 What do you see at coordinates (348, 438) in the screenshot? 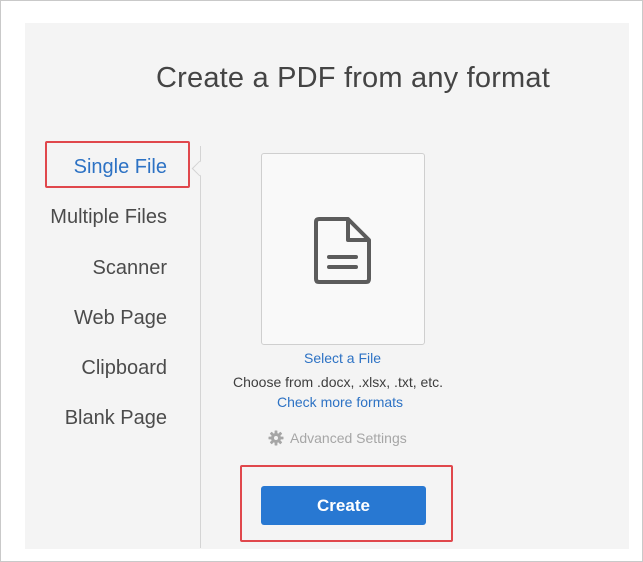
I see `advanced-settings-label: Advanced Settings` at bounding box center [348, 438].